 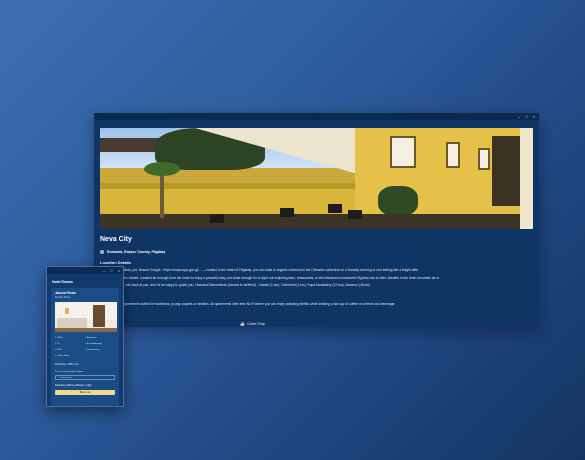 I want to click on feature-item: ▪ Coffee Shop, so click(x=62, y=355).